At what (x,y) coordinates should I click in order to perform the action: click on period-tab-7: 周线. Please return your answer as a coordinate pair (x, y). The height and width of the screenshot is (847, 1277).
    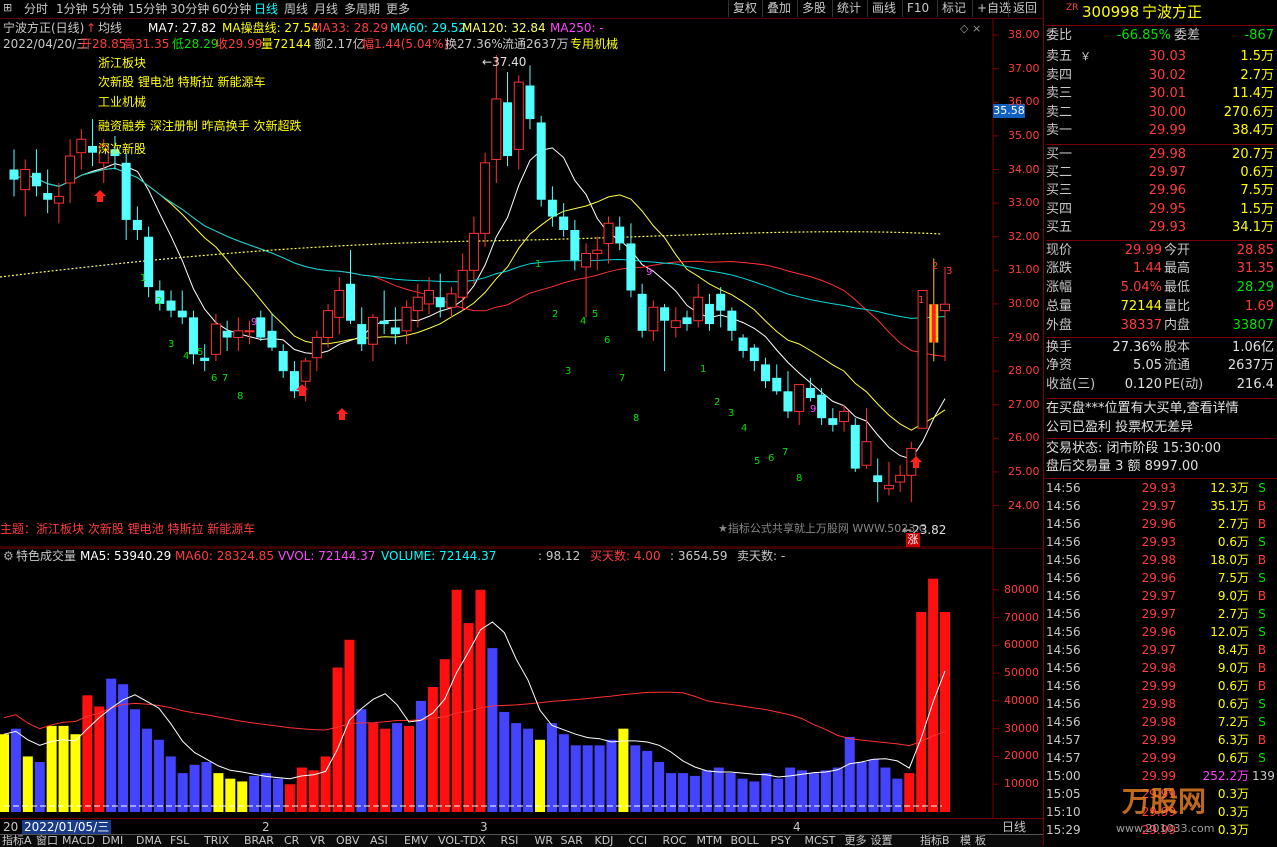
    Looking at the image, I should click on (296, 9).